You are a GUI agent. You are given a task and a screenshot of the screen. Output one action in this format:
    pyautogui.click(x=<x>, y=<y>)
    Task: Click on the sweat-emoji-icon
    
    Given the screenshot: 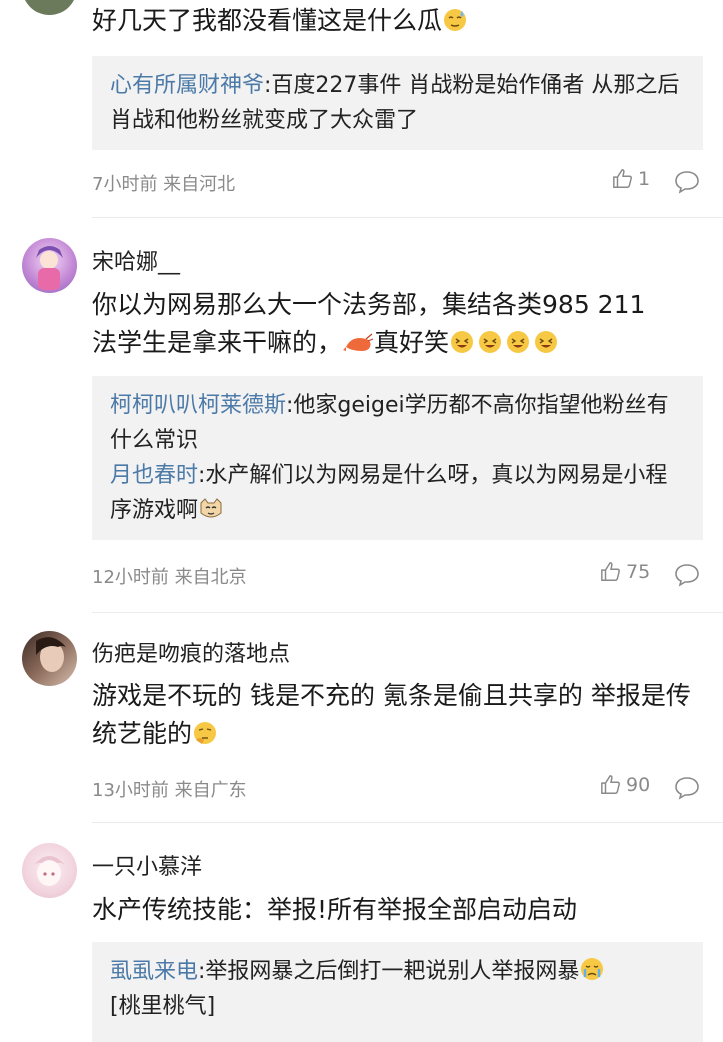 What is the action you would take?
    pyautogui.click(x=455, y=20)
    